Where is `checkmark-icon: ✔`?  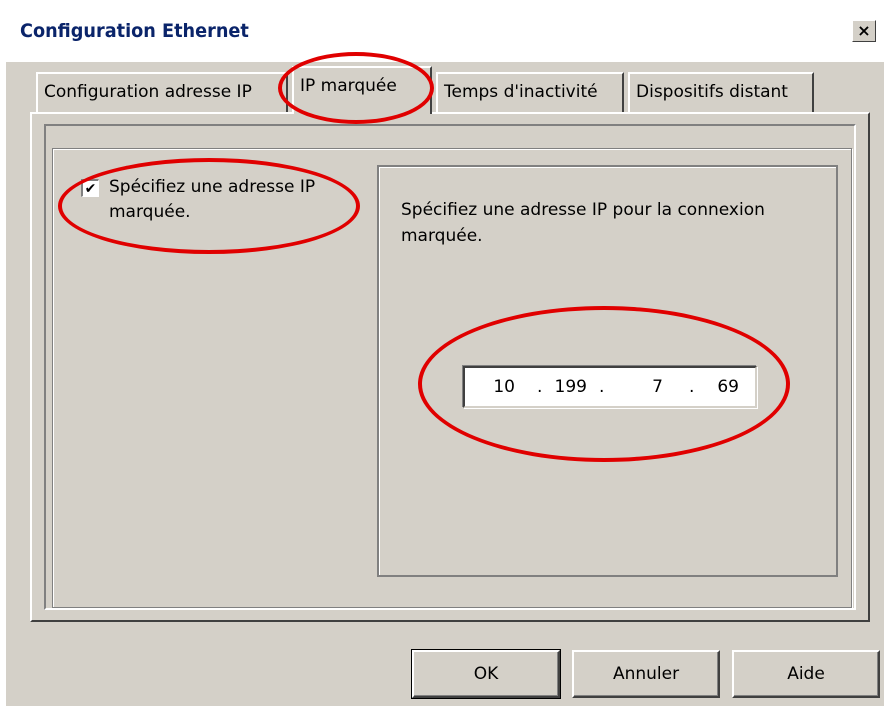 checkmark-icon: ✔ is located at coordinates (90, 188).